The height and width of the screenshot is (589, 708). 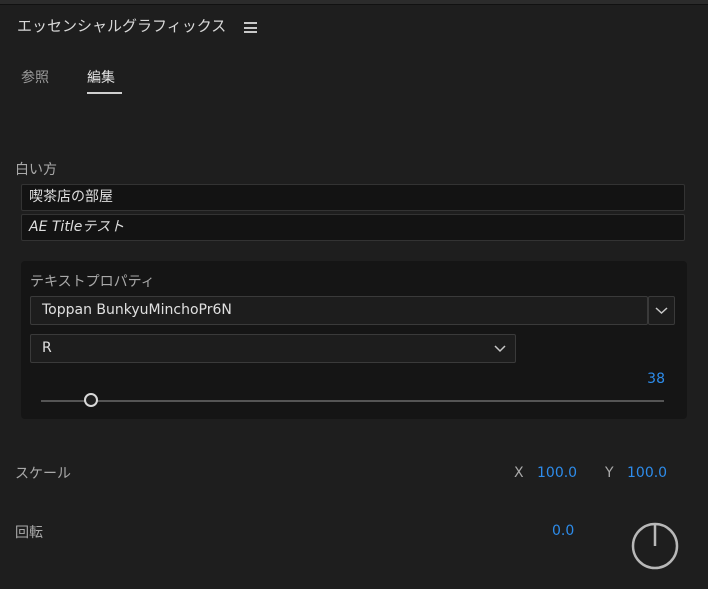 I want to click on rotation-label: 回転, so click(x=29, y=533).